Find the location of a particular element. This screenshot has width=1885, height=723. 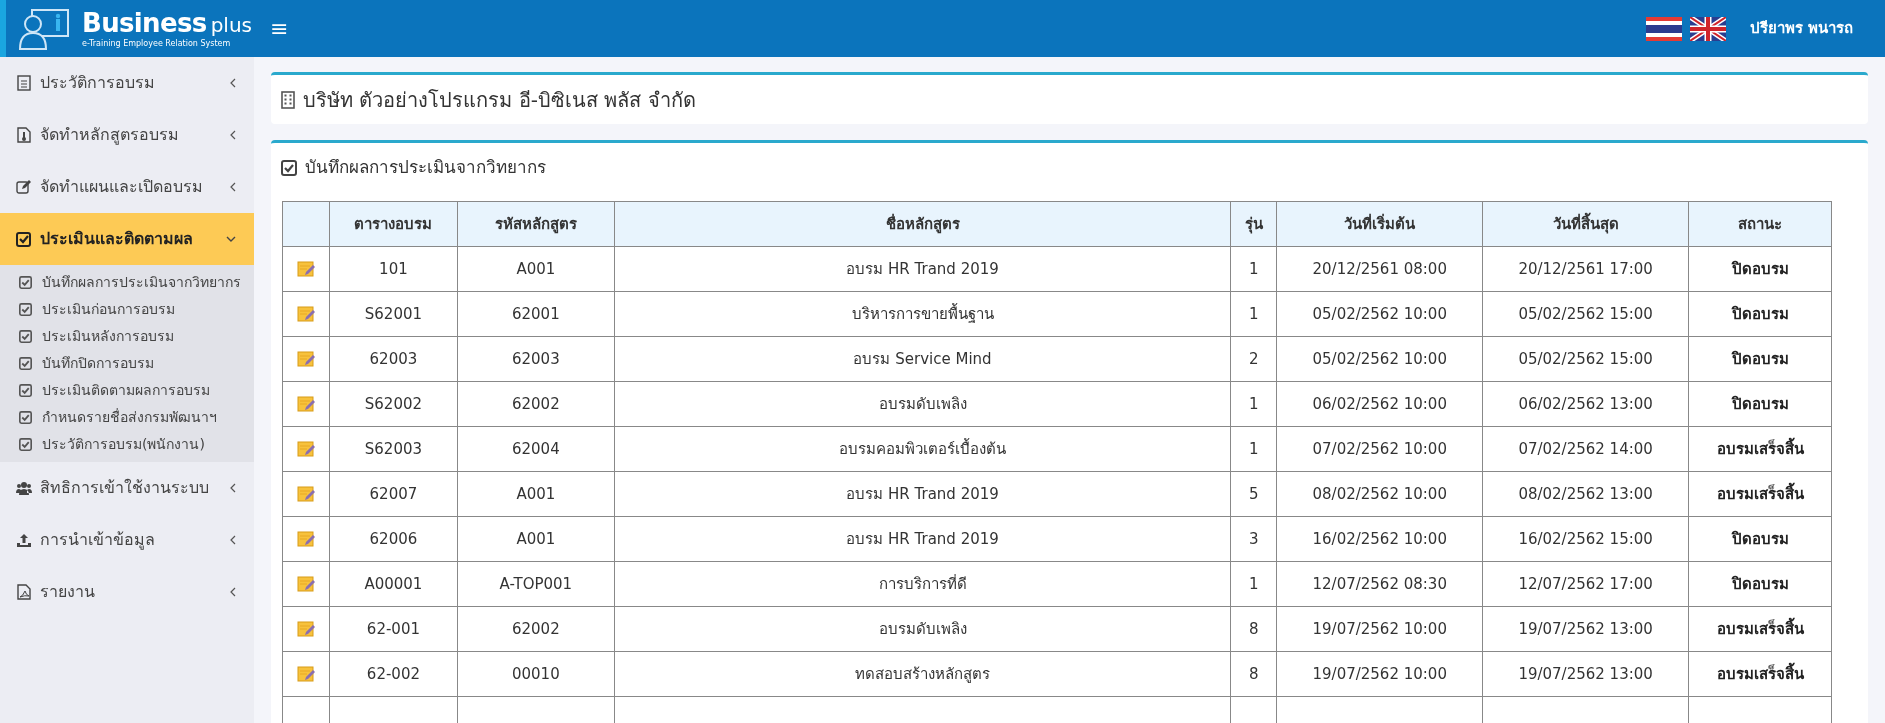

uk-flag-icon is located at coordinates (1707, 28).